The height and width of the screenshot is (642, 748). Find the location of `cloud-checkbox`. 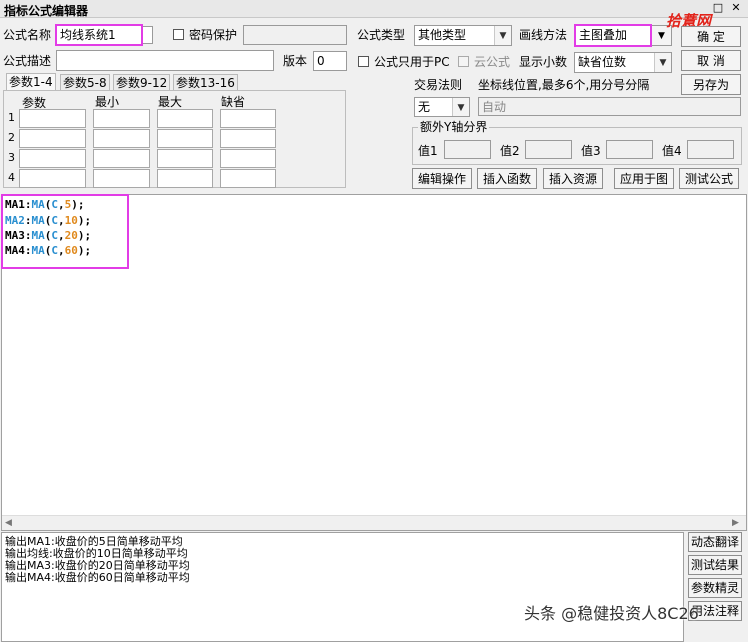

cloud-checkbox is located at coordinates (463, 61).